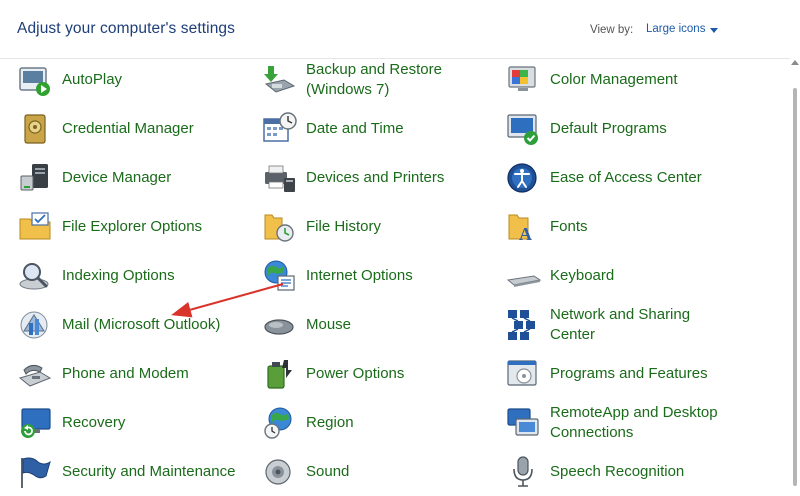  I want to click on item-label: Backup and Restore (Windows 7), so click(374, 79).